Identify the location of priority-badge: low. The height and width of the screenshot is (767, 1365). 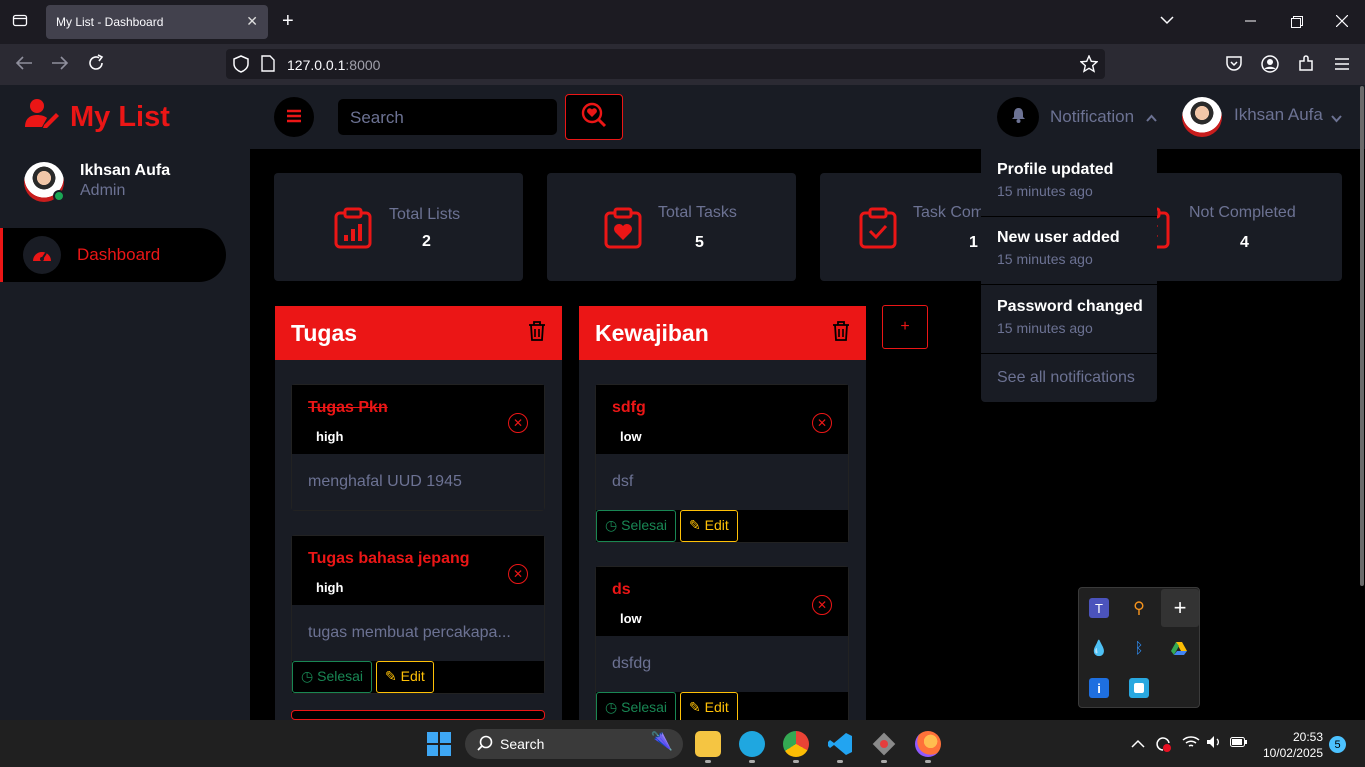
(631, 618).